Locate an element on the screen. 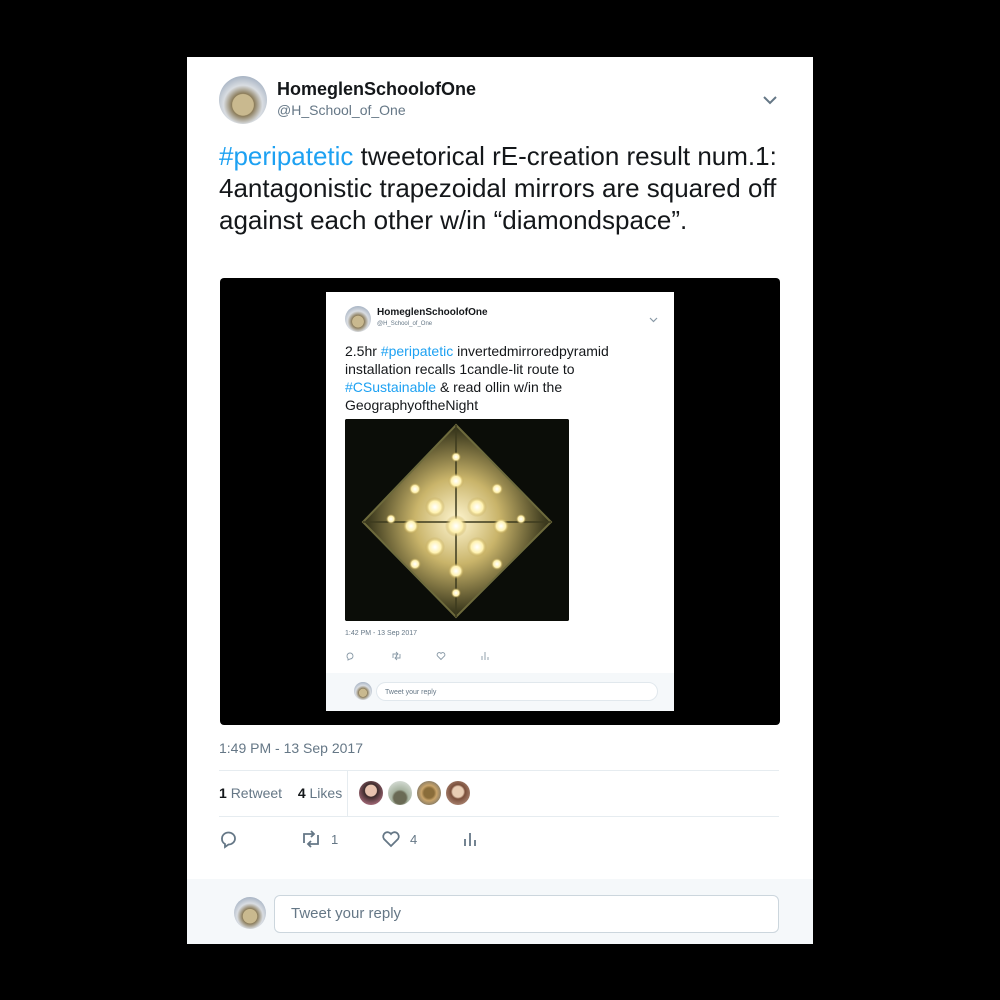 Image resolution: width=1000 pixels, height=1000 pixels. embedded-author-handle: @H_School_of_One is located at coordinates (405, 324).